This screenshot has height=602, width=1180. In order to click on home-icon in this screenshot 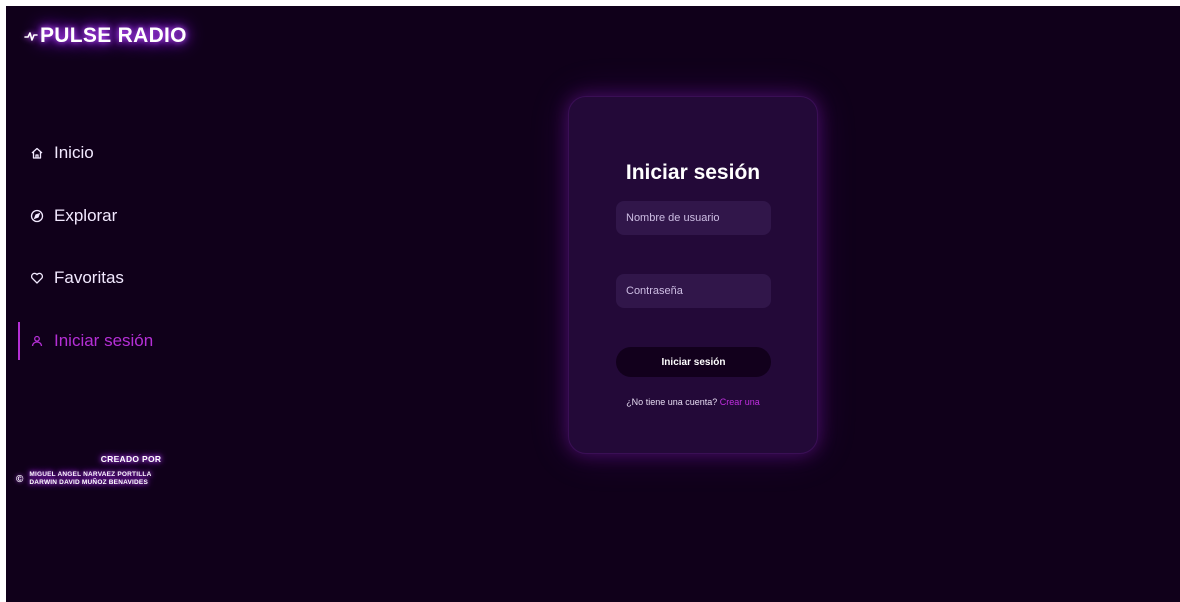, I will do `click(37, 153)`.